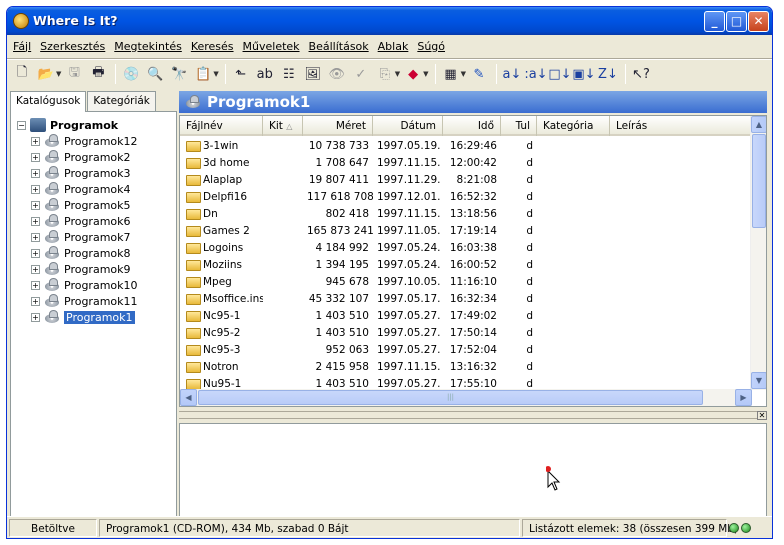 This screenshot has width=784, height=545. Describe the element at coordinates (22, 74) in the screenshot. I see `new-icon: 🗋` at that location.